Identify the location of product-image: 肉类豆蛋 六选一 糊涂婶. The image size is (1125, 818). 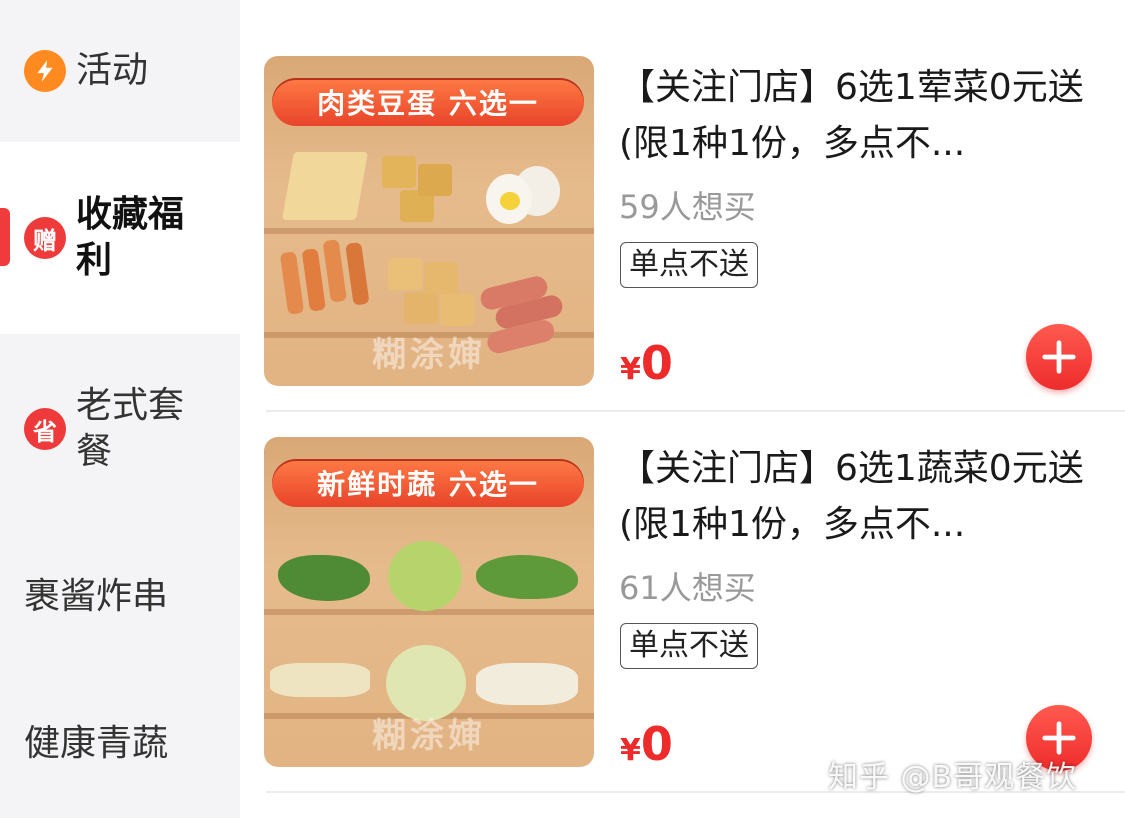
(429, 221).